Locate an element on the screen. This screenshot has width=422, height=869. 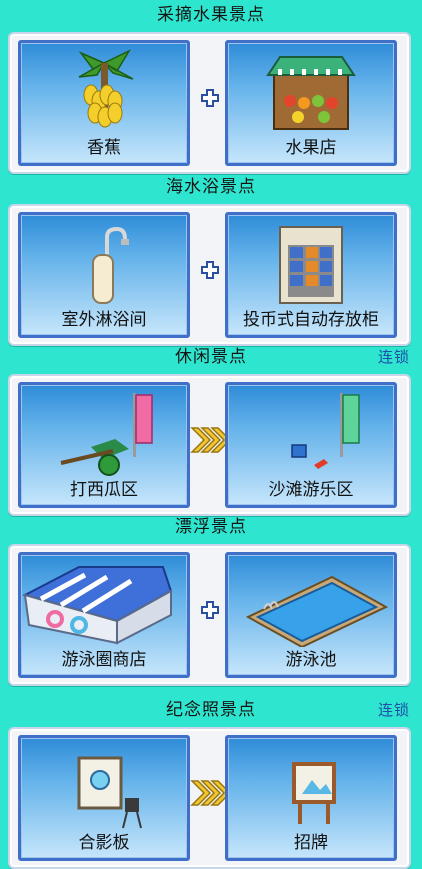
section-title-floating: 漂浮景点 is located at coordinates (211, 527).